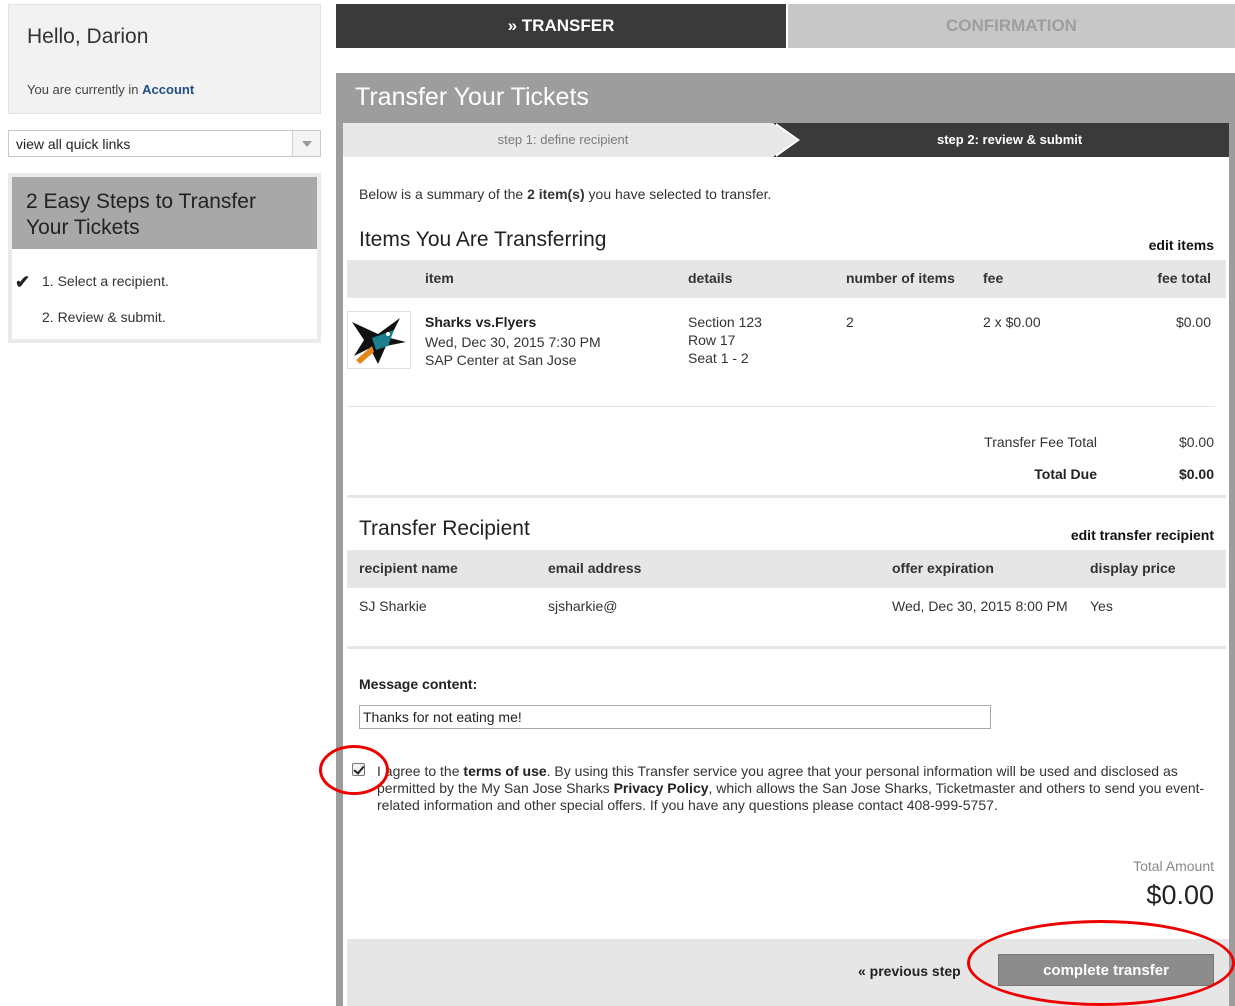 This screenshot has height=1006, width=1235. What do you see at coordinates (168, 89) in the screenshot?
I see `account-link: Account` at bounding box center [168, 89].